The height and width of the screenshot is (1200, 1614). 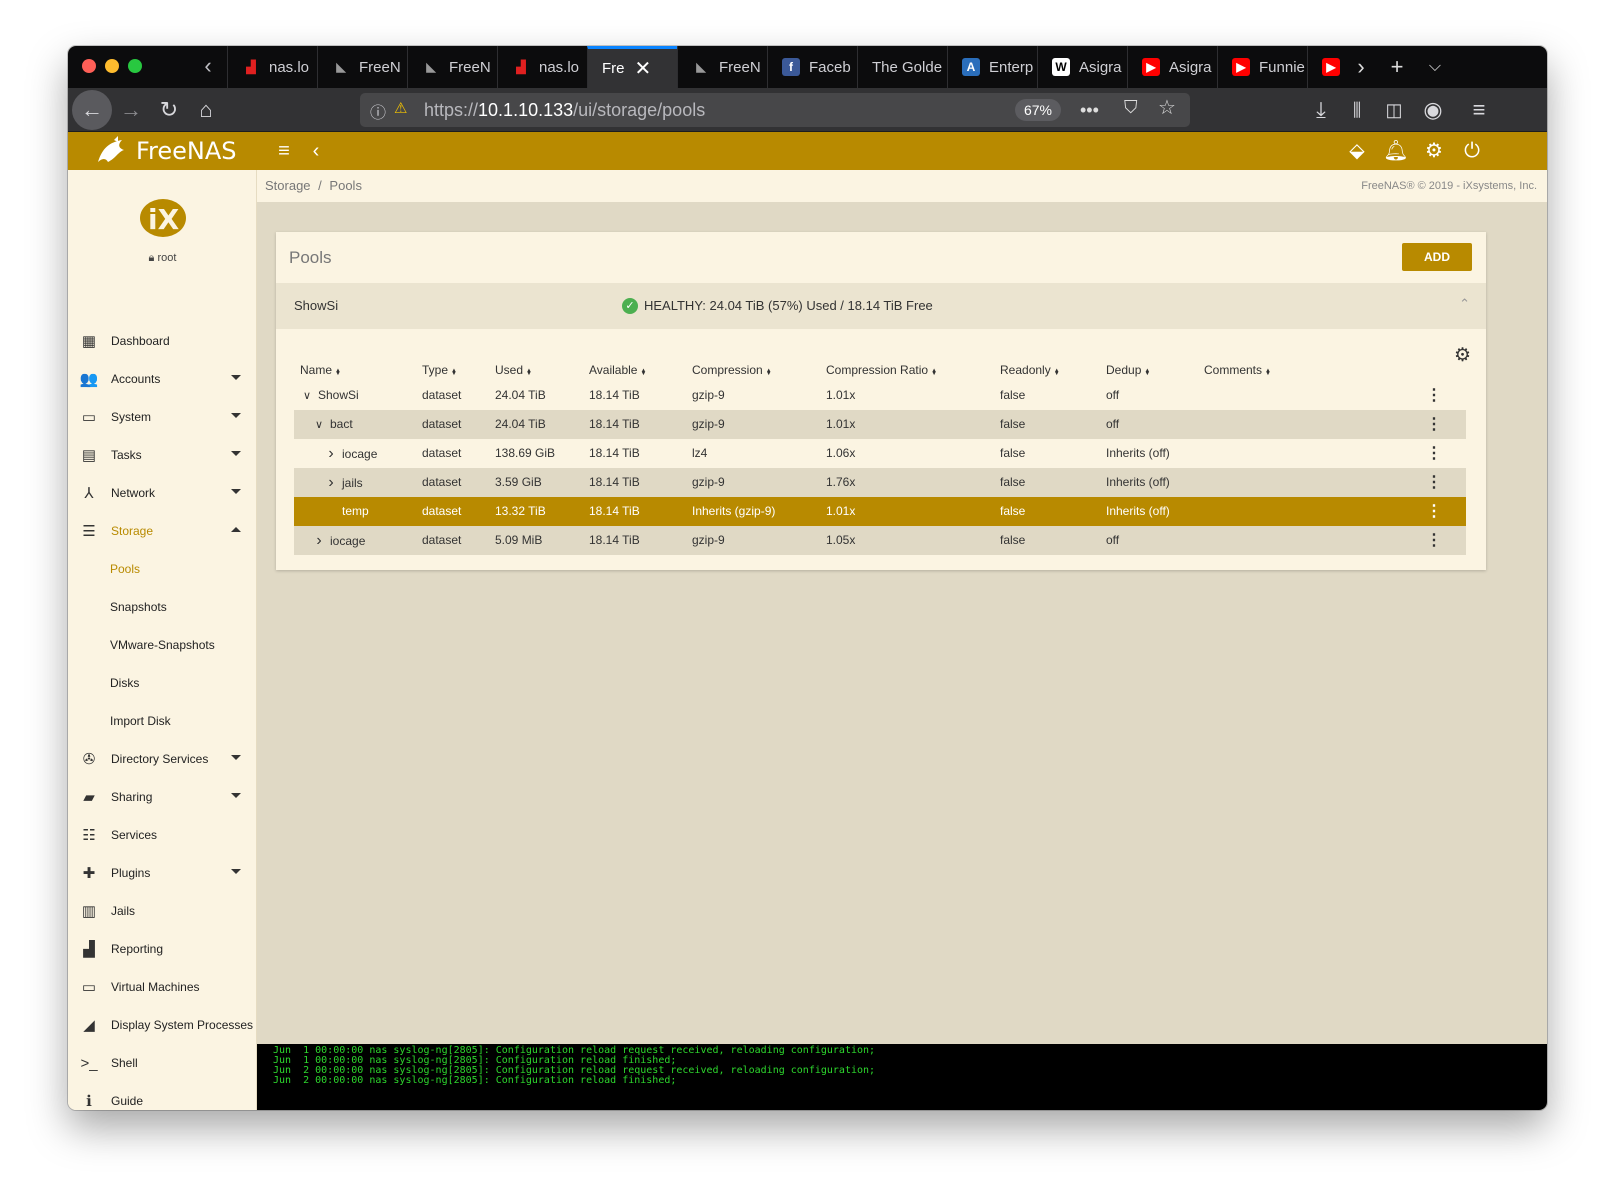 I want to click on column-header-used: Used ▲▼, so click(x=513, y=370).